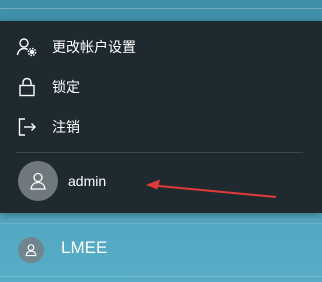 This screenshot has width=322, height=282. What do you see at coordinates (66, 88) in the screenshot?
I see `lock-label: 锁定` at bounding box center [66, 88].